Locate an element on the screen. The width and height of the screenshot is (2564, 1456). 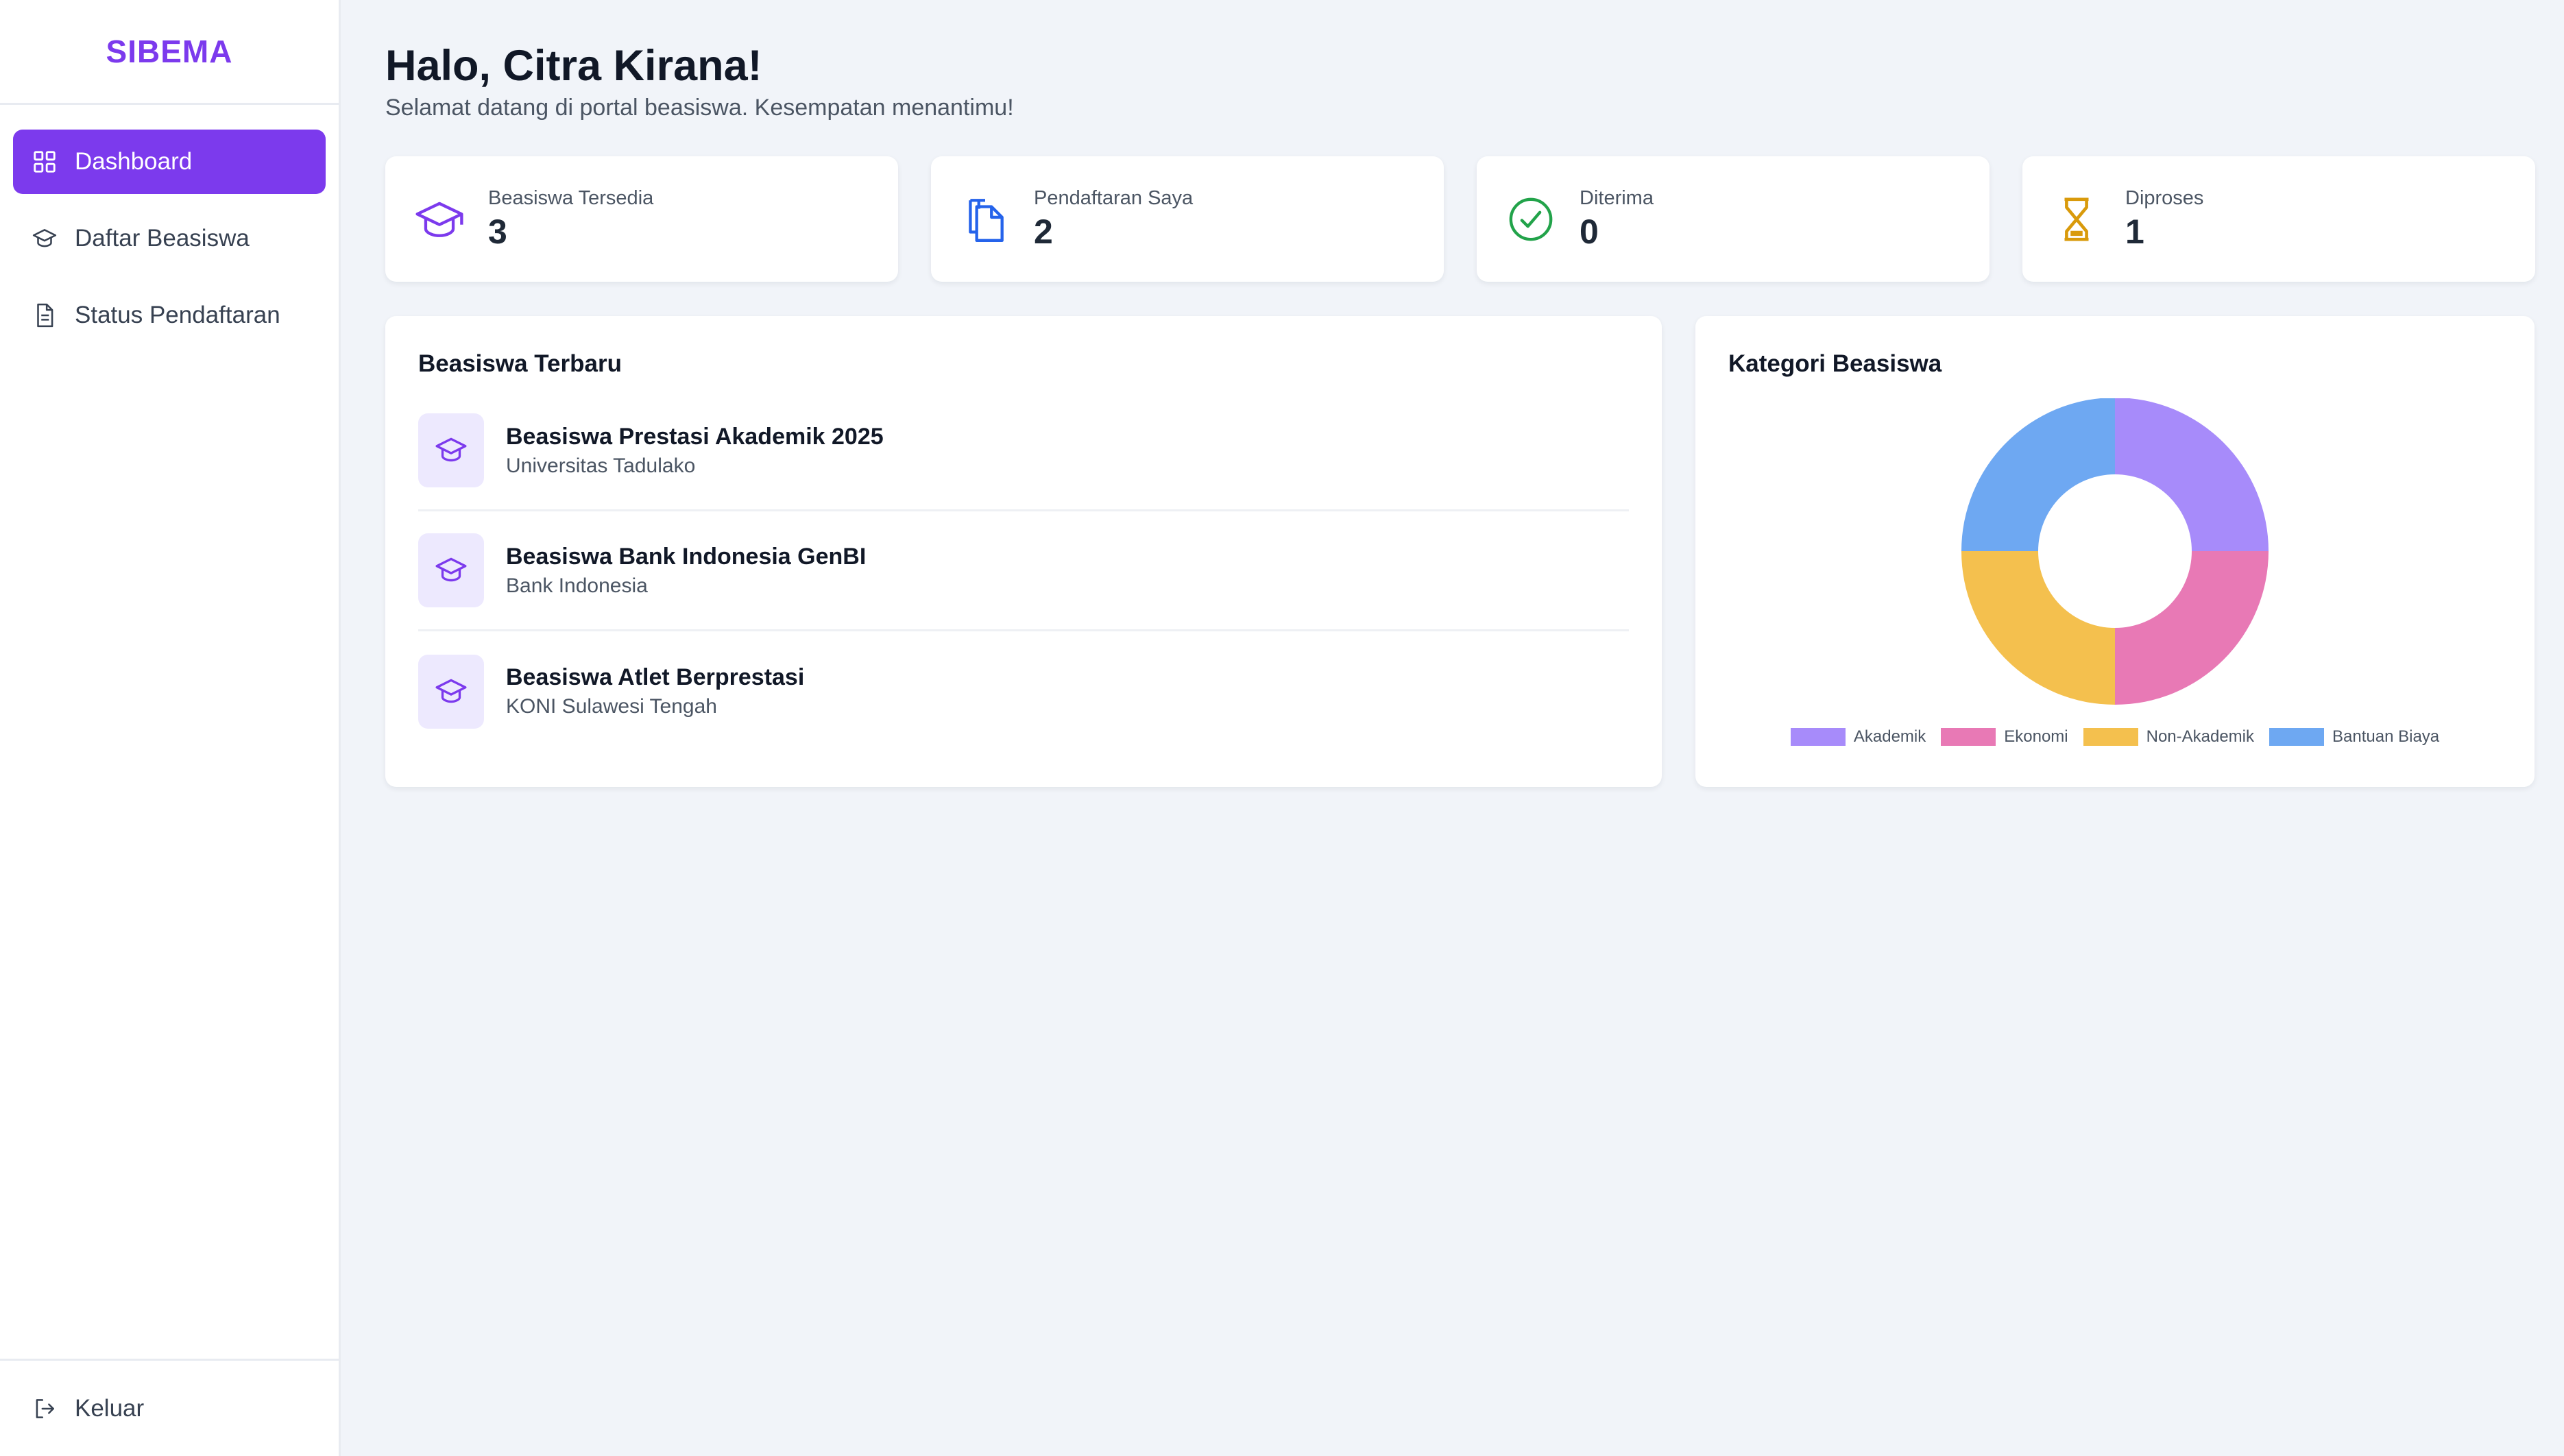
logout-button: Keluar is located at coordinates (169, 1408).